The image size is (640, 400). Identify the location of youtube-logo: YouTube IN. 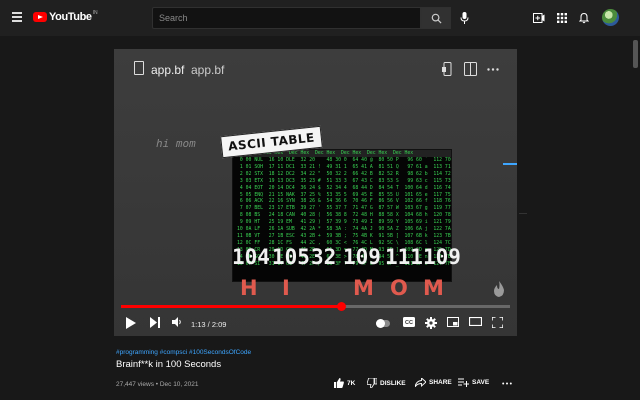
(65, 16).